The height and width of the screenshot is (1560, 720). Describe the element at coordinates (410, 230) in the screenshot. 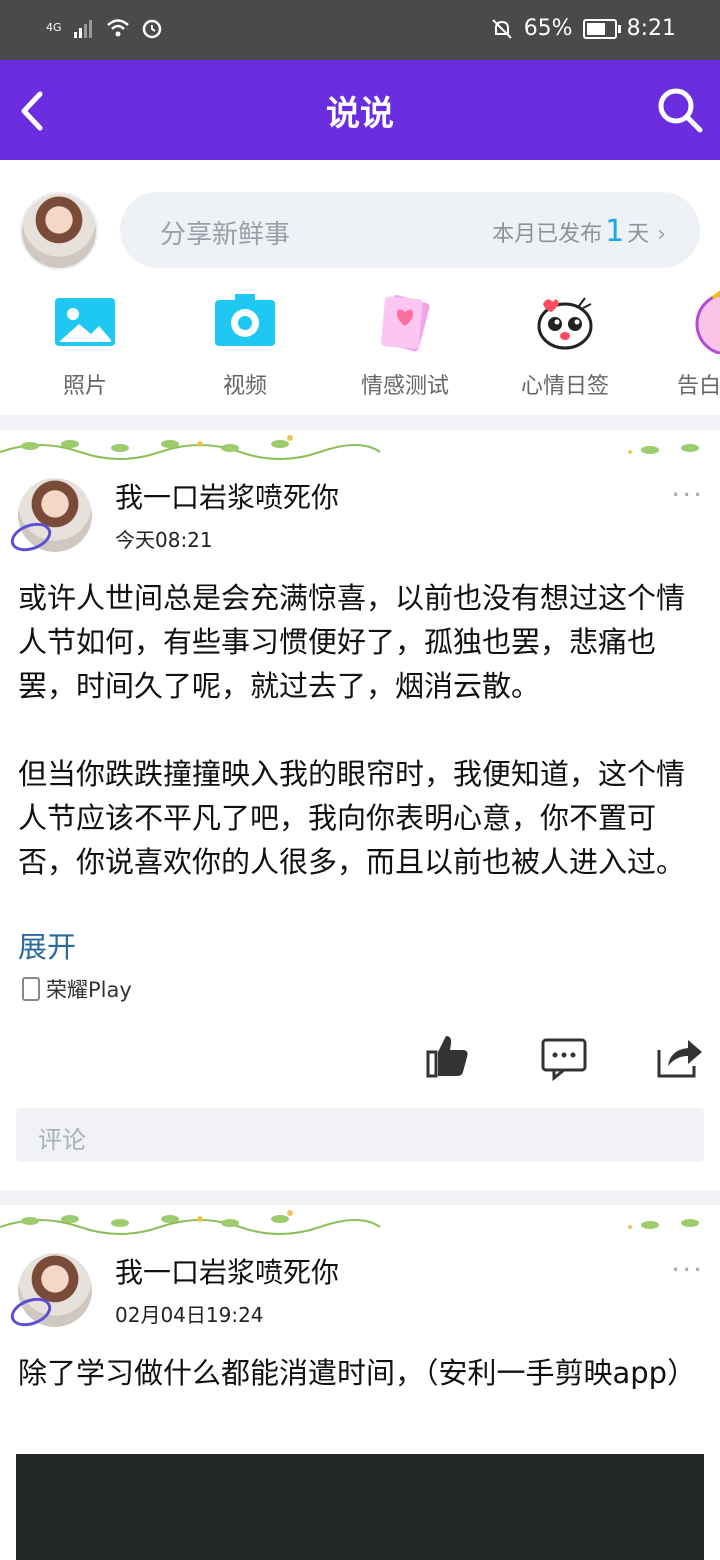

I see `share-input: 分享新鲜事 本月已发布 1 天 ›` at that location.